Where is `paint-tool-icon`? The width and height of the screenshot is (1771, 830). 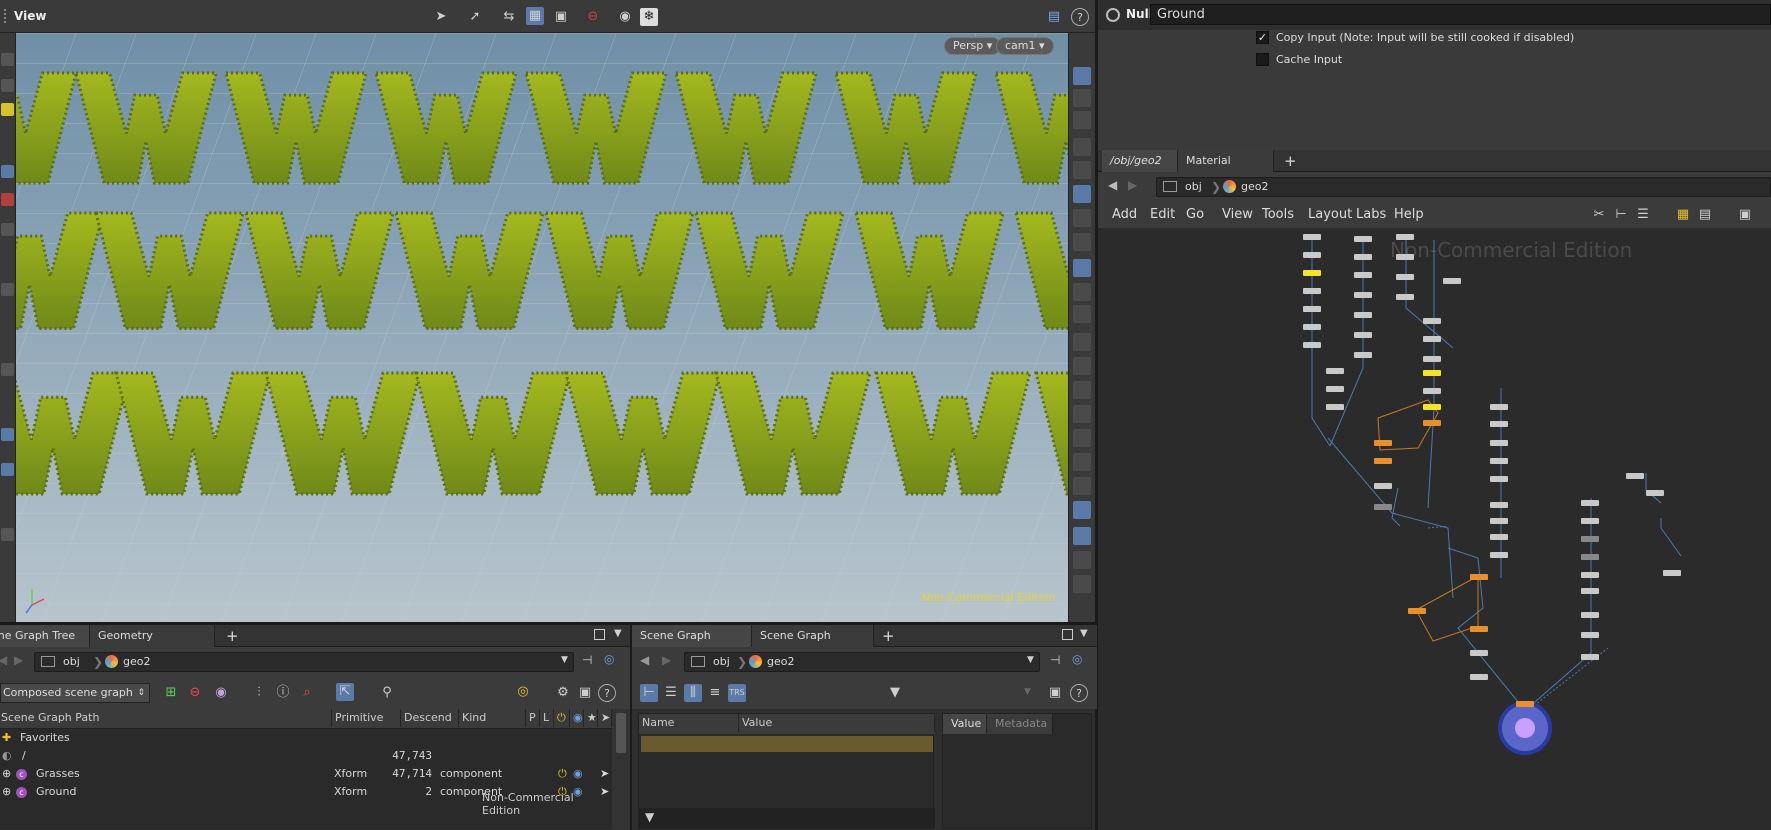
paint-tool-icon is located at coordinates (7, 289).